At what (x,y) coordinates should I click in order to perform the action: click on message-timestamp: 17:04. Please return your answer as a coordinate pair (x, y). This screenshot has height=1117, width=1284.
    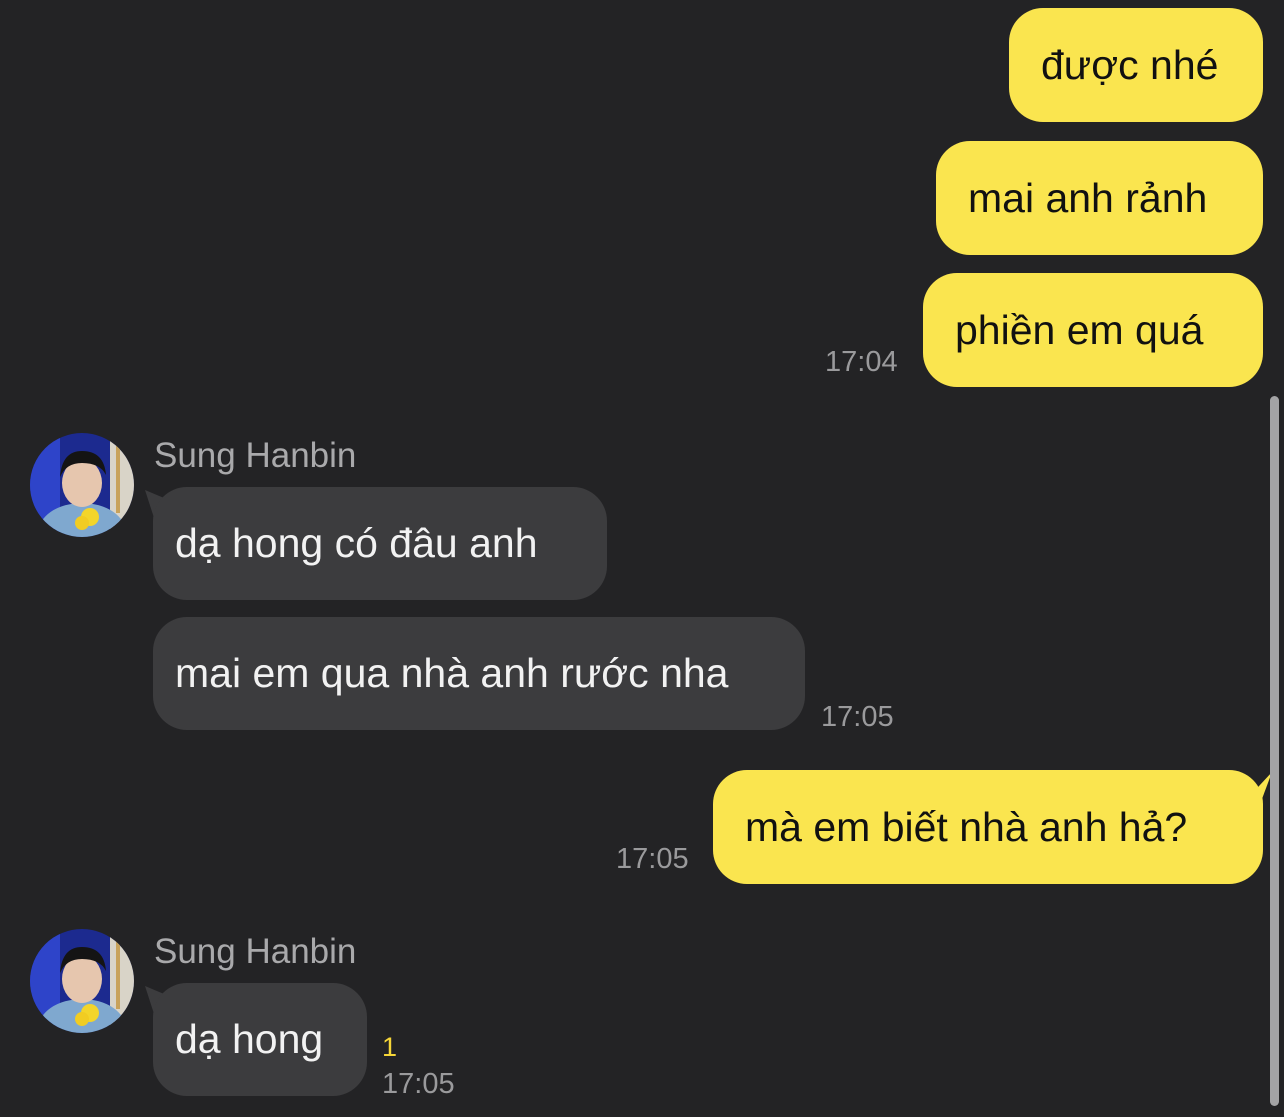
    Looking at the image, I should click on (861, 362).